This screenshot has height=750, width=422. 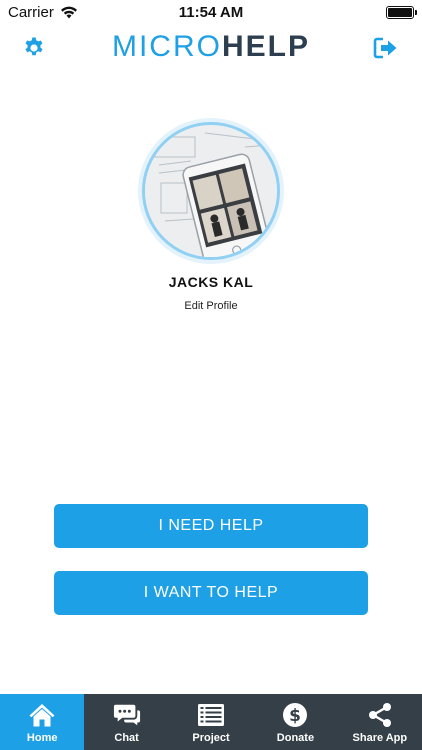 What do you see at coordinates (126, 738) in the screenshot?
I see `tab-chat-label: Chat` at bounding box center [126, 738].